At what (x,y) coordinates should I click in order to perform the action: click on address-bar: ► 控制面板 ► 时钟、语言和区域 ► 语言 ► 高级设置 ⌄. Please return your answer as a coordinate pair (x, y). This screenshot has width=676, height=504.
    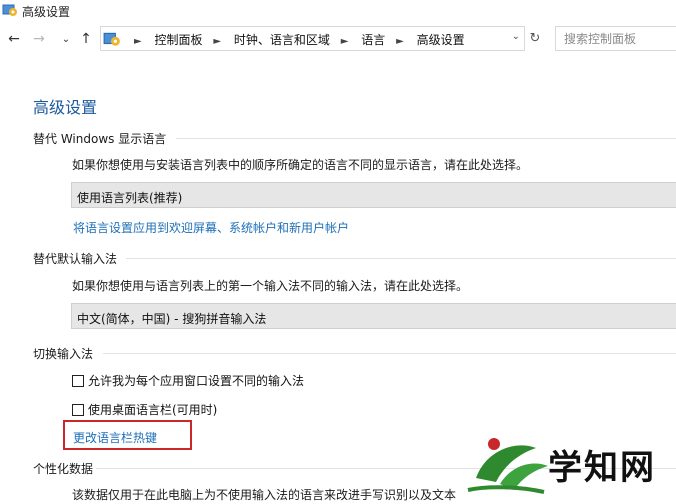
    Looking at the image, I should click on (312, 38).